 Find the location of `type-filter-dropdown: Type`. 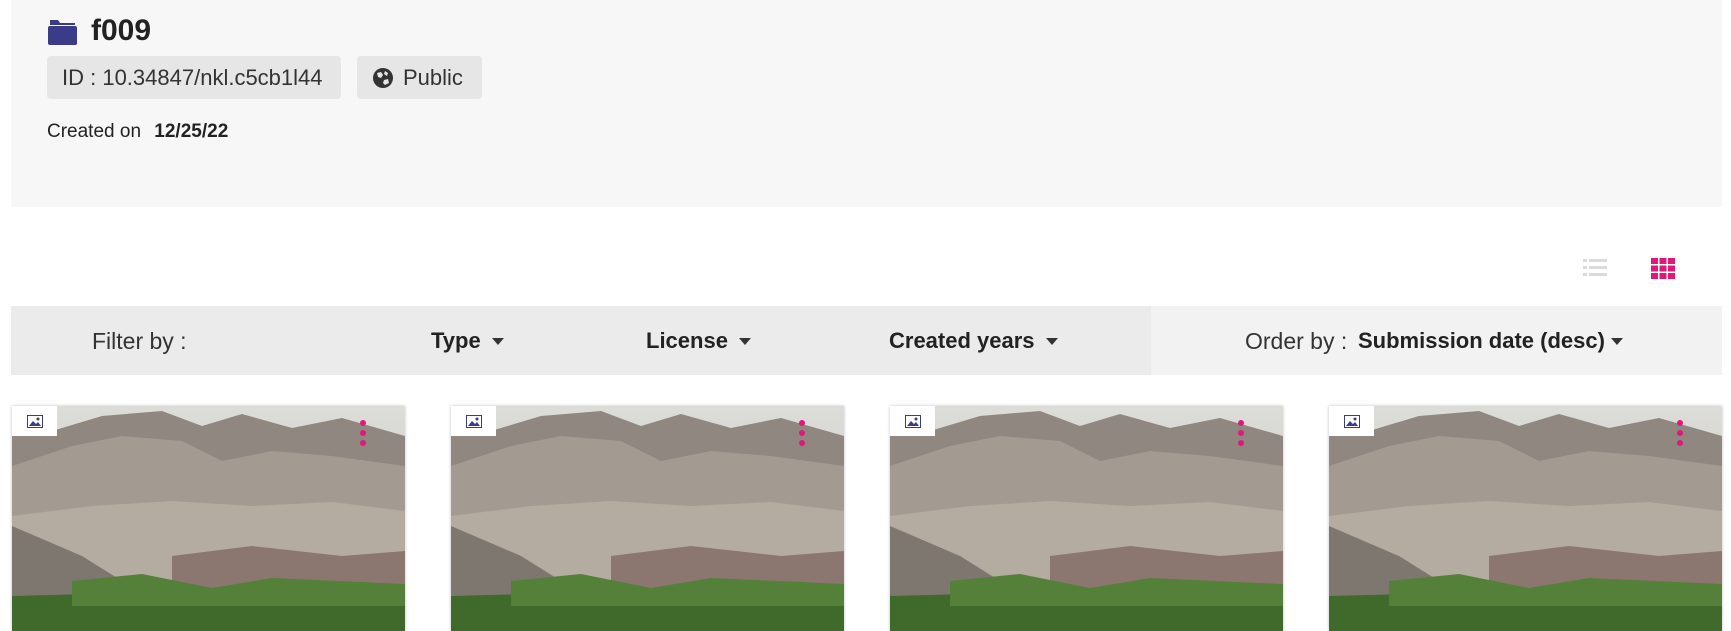

type-filter-dropdown: Type is located at coordinates (467, 341).